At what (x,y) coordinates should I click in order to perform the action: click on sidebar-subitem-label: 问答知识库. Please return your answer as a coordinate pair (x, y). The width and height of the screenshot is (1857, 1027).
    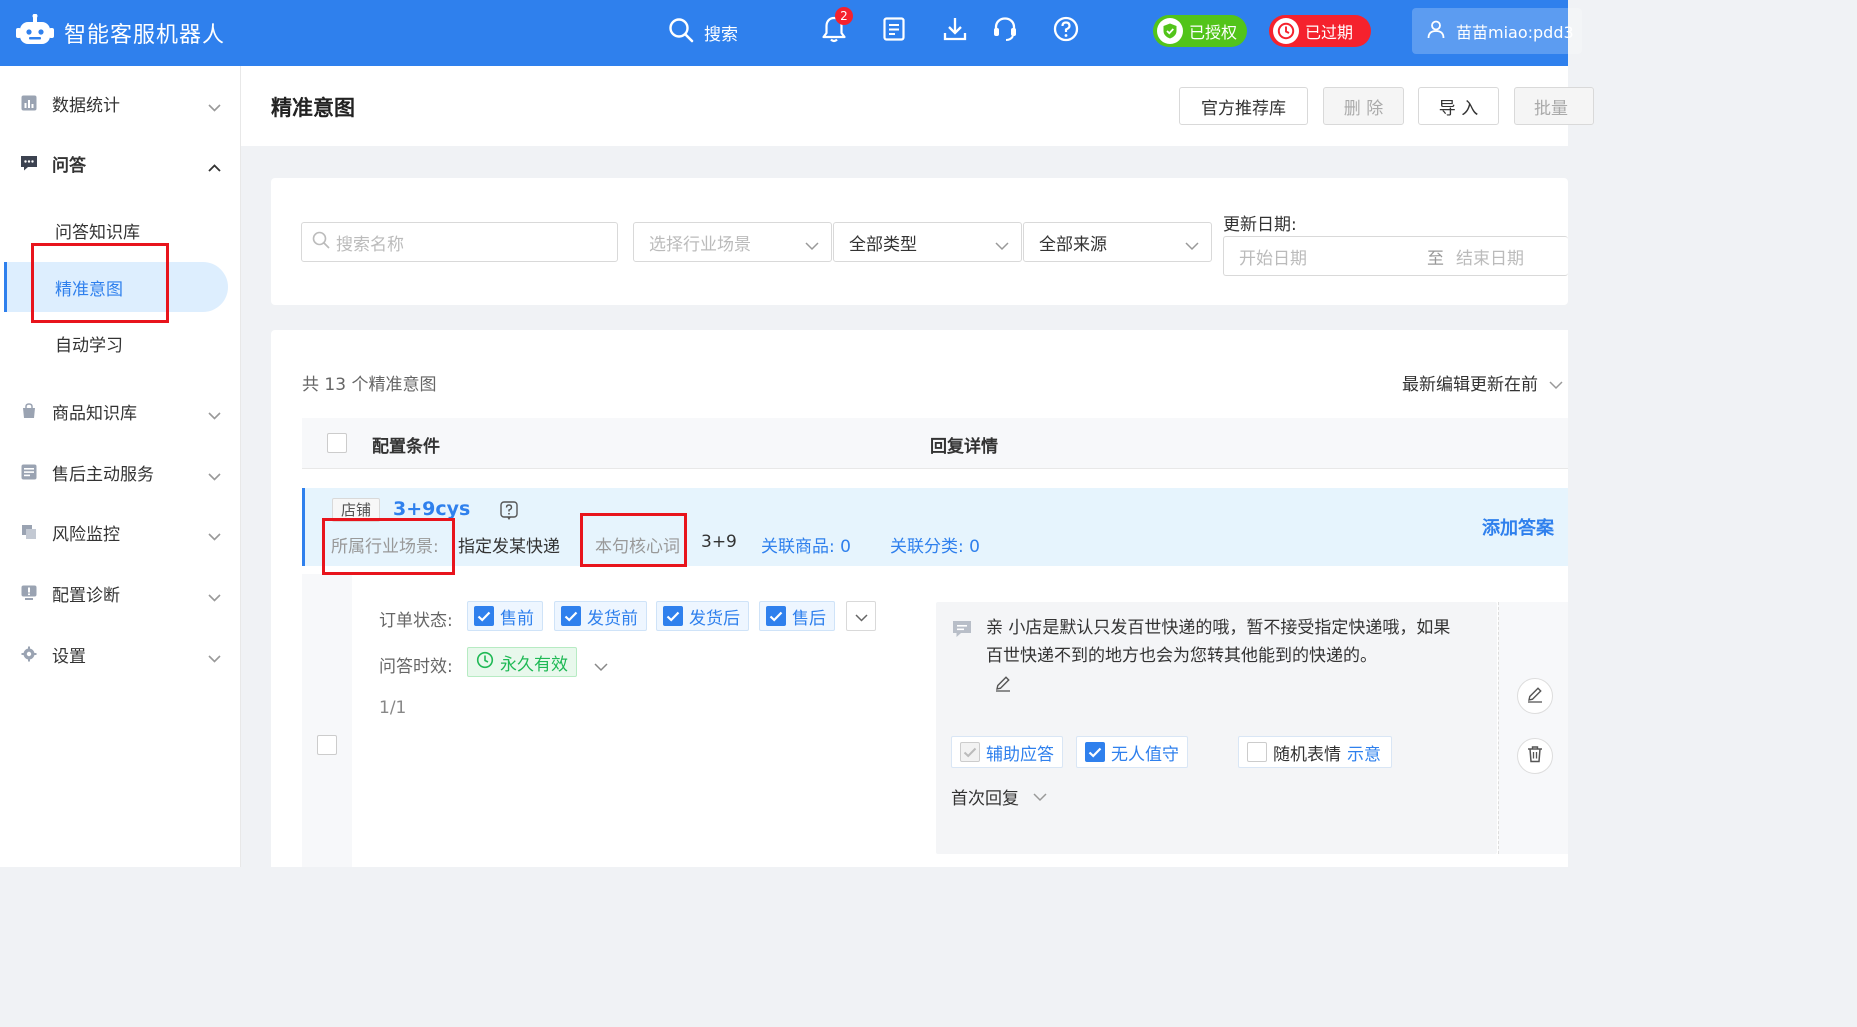
    Looking at the image, I should click on (97, 232).